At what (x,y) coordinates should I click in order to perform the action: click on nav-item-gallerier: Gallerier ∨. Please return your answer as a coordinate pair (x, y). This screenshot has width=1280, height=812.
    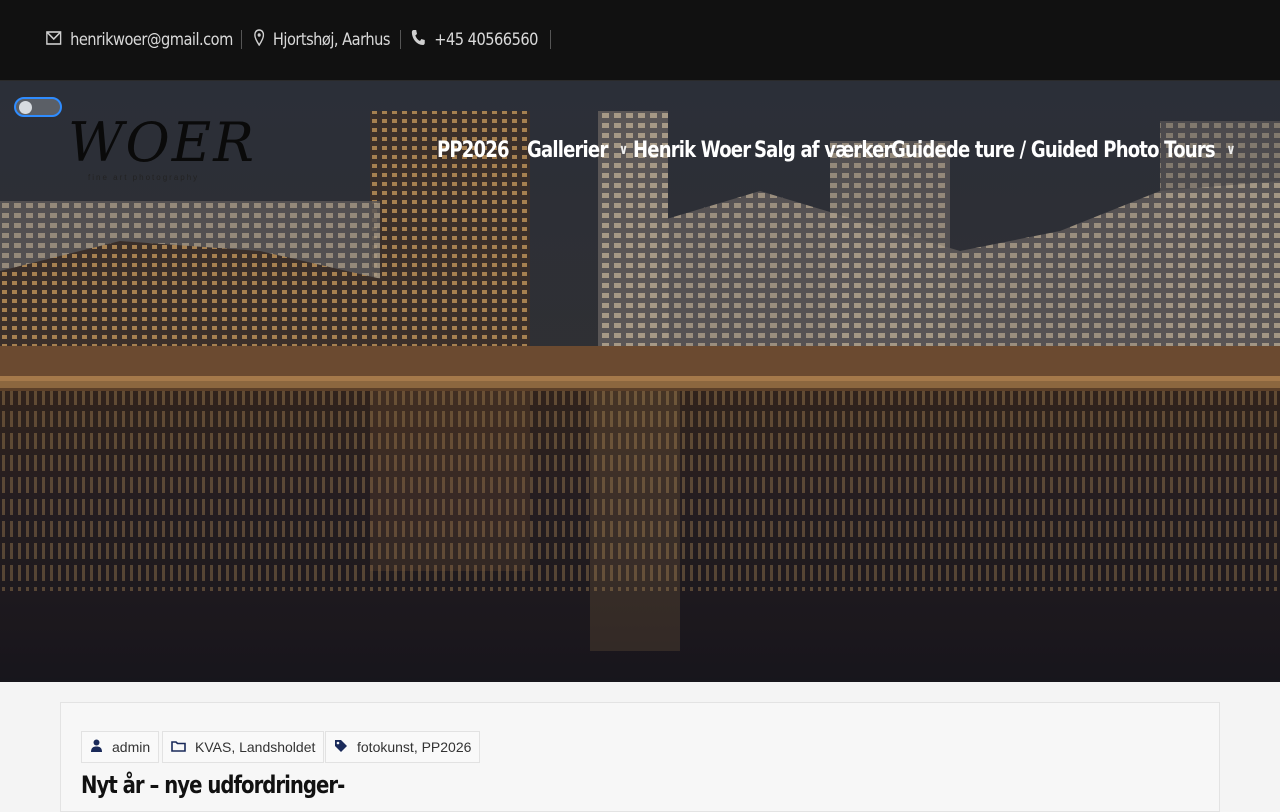
    Looking at the image, I should click on (577, 150).